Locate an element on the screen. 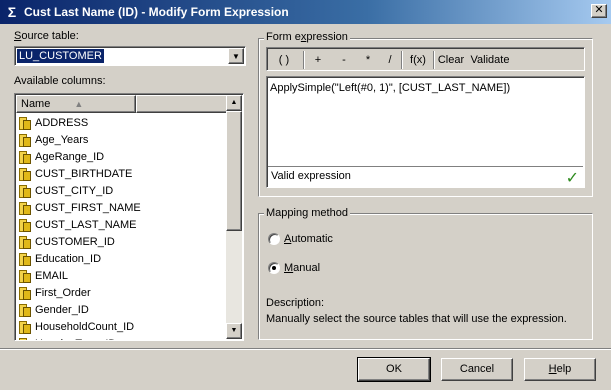 This screenshot has width=611, height=390. column-name: Gender_ID is located at coordinates (62, 310).